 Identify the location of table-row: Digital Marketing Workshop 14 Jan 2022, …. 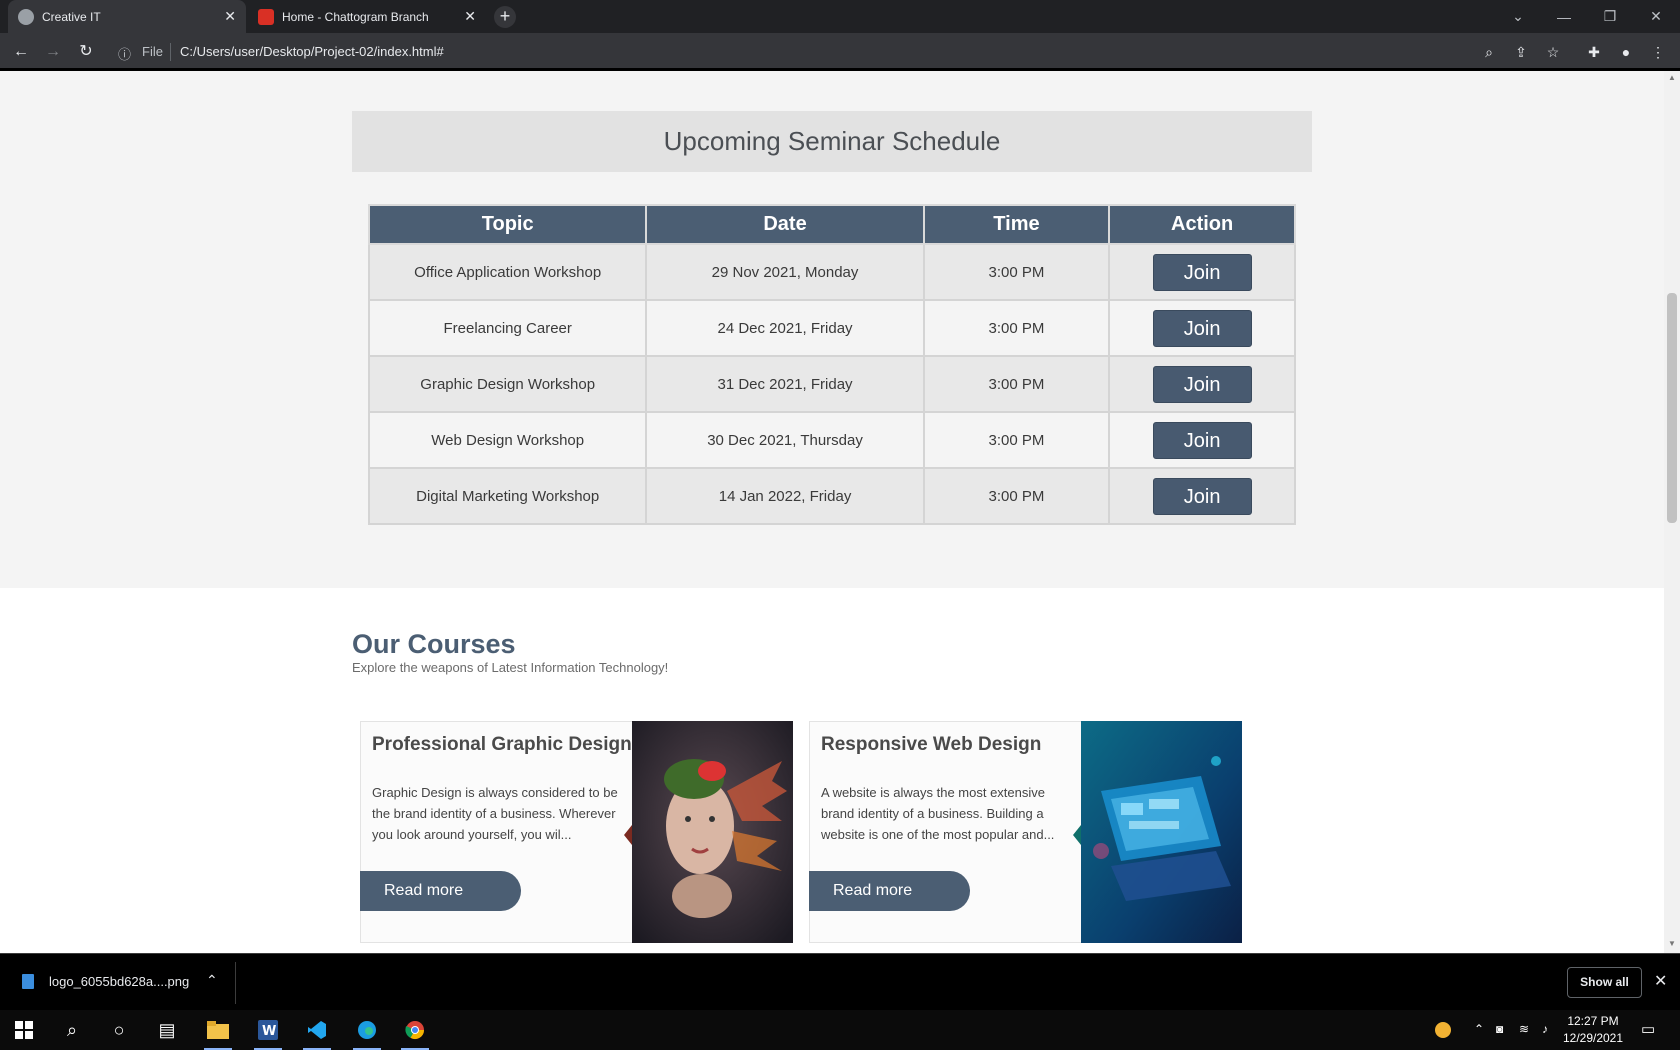
(831, 496).